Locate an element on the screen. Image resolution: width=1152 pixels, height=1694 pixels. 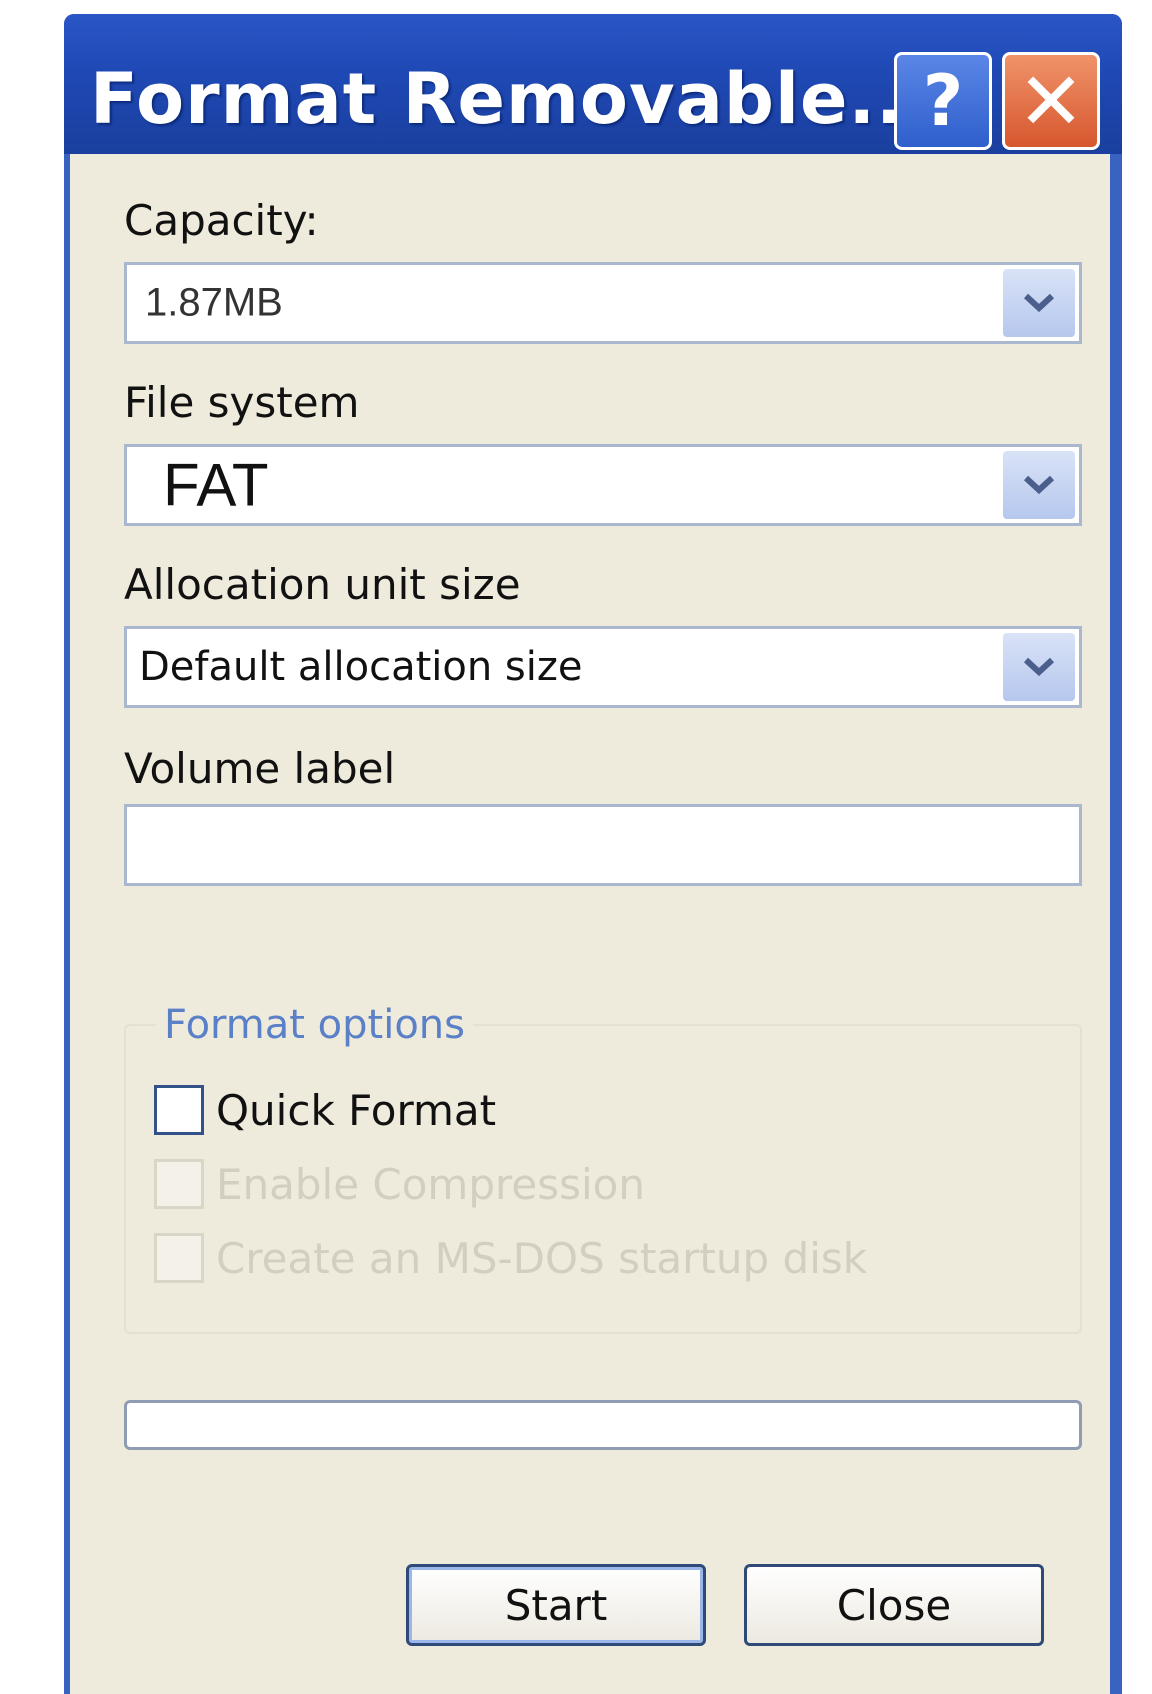
allocation-size-label: Allocation unit size is located at coordinates (322, 584).